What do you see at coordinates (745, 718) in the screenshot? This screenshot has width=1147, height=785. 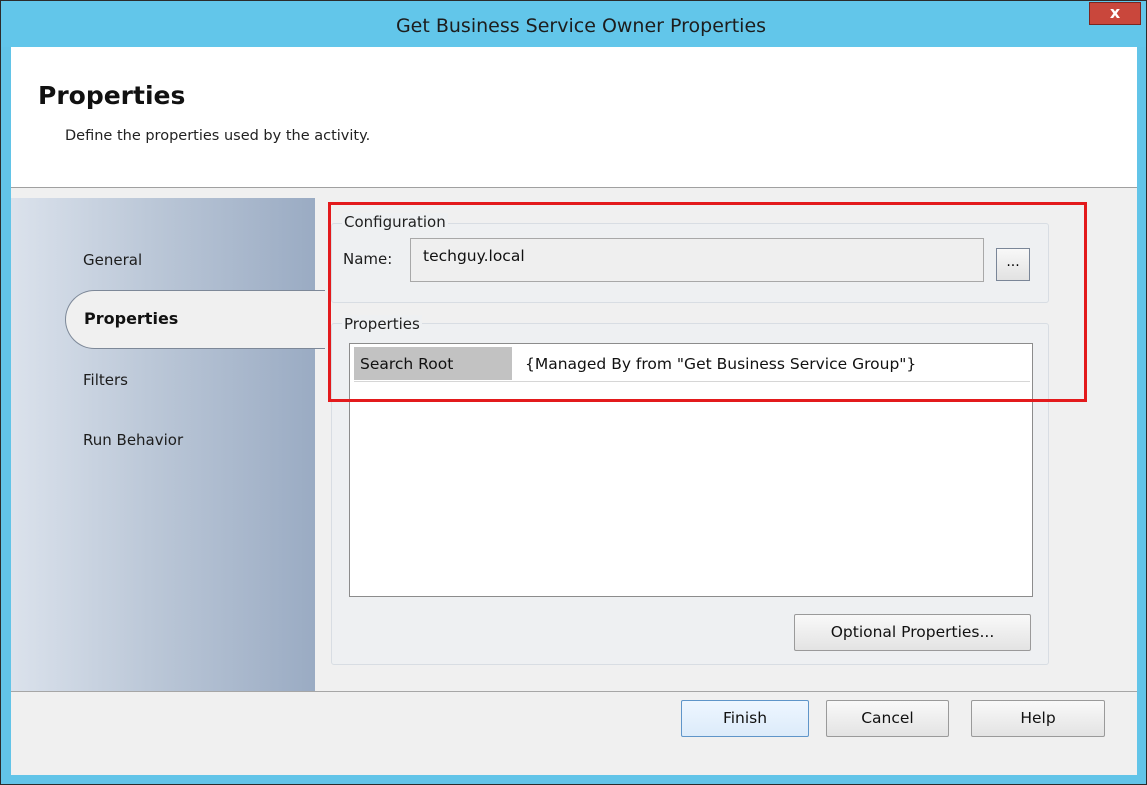 I see `finish-button: Finish` at bounding box center [745, 718].